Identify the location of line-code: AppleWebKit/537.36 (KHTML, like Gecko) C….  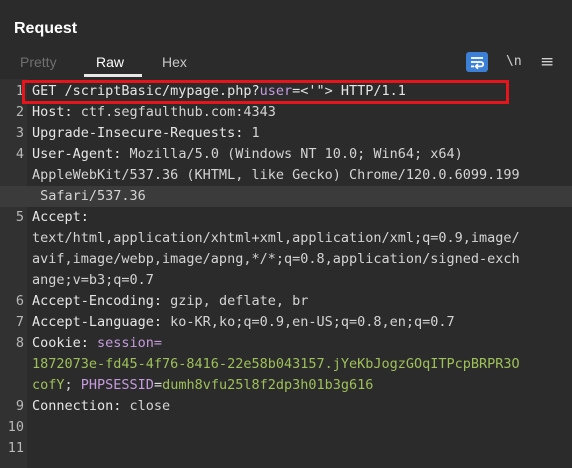
(276, 175).